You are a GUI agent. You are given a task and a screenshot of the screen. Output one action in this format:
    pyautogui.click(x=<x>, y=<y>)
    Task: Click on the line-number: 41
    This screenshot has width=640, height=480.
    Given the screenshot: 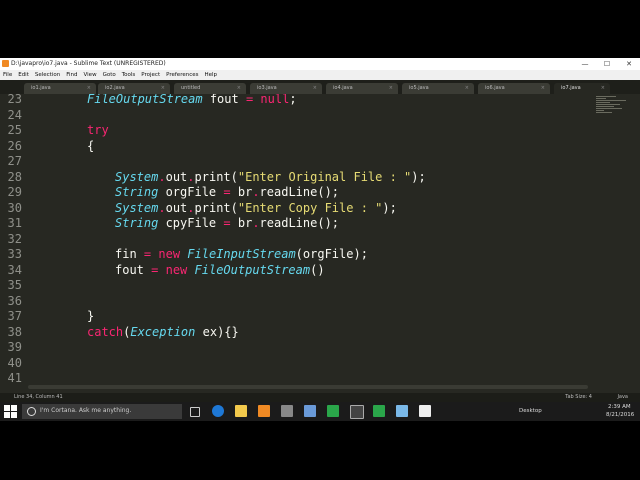 What is the action you would take?
    pyautogui.click(x=14, y=378)
    